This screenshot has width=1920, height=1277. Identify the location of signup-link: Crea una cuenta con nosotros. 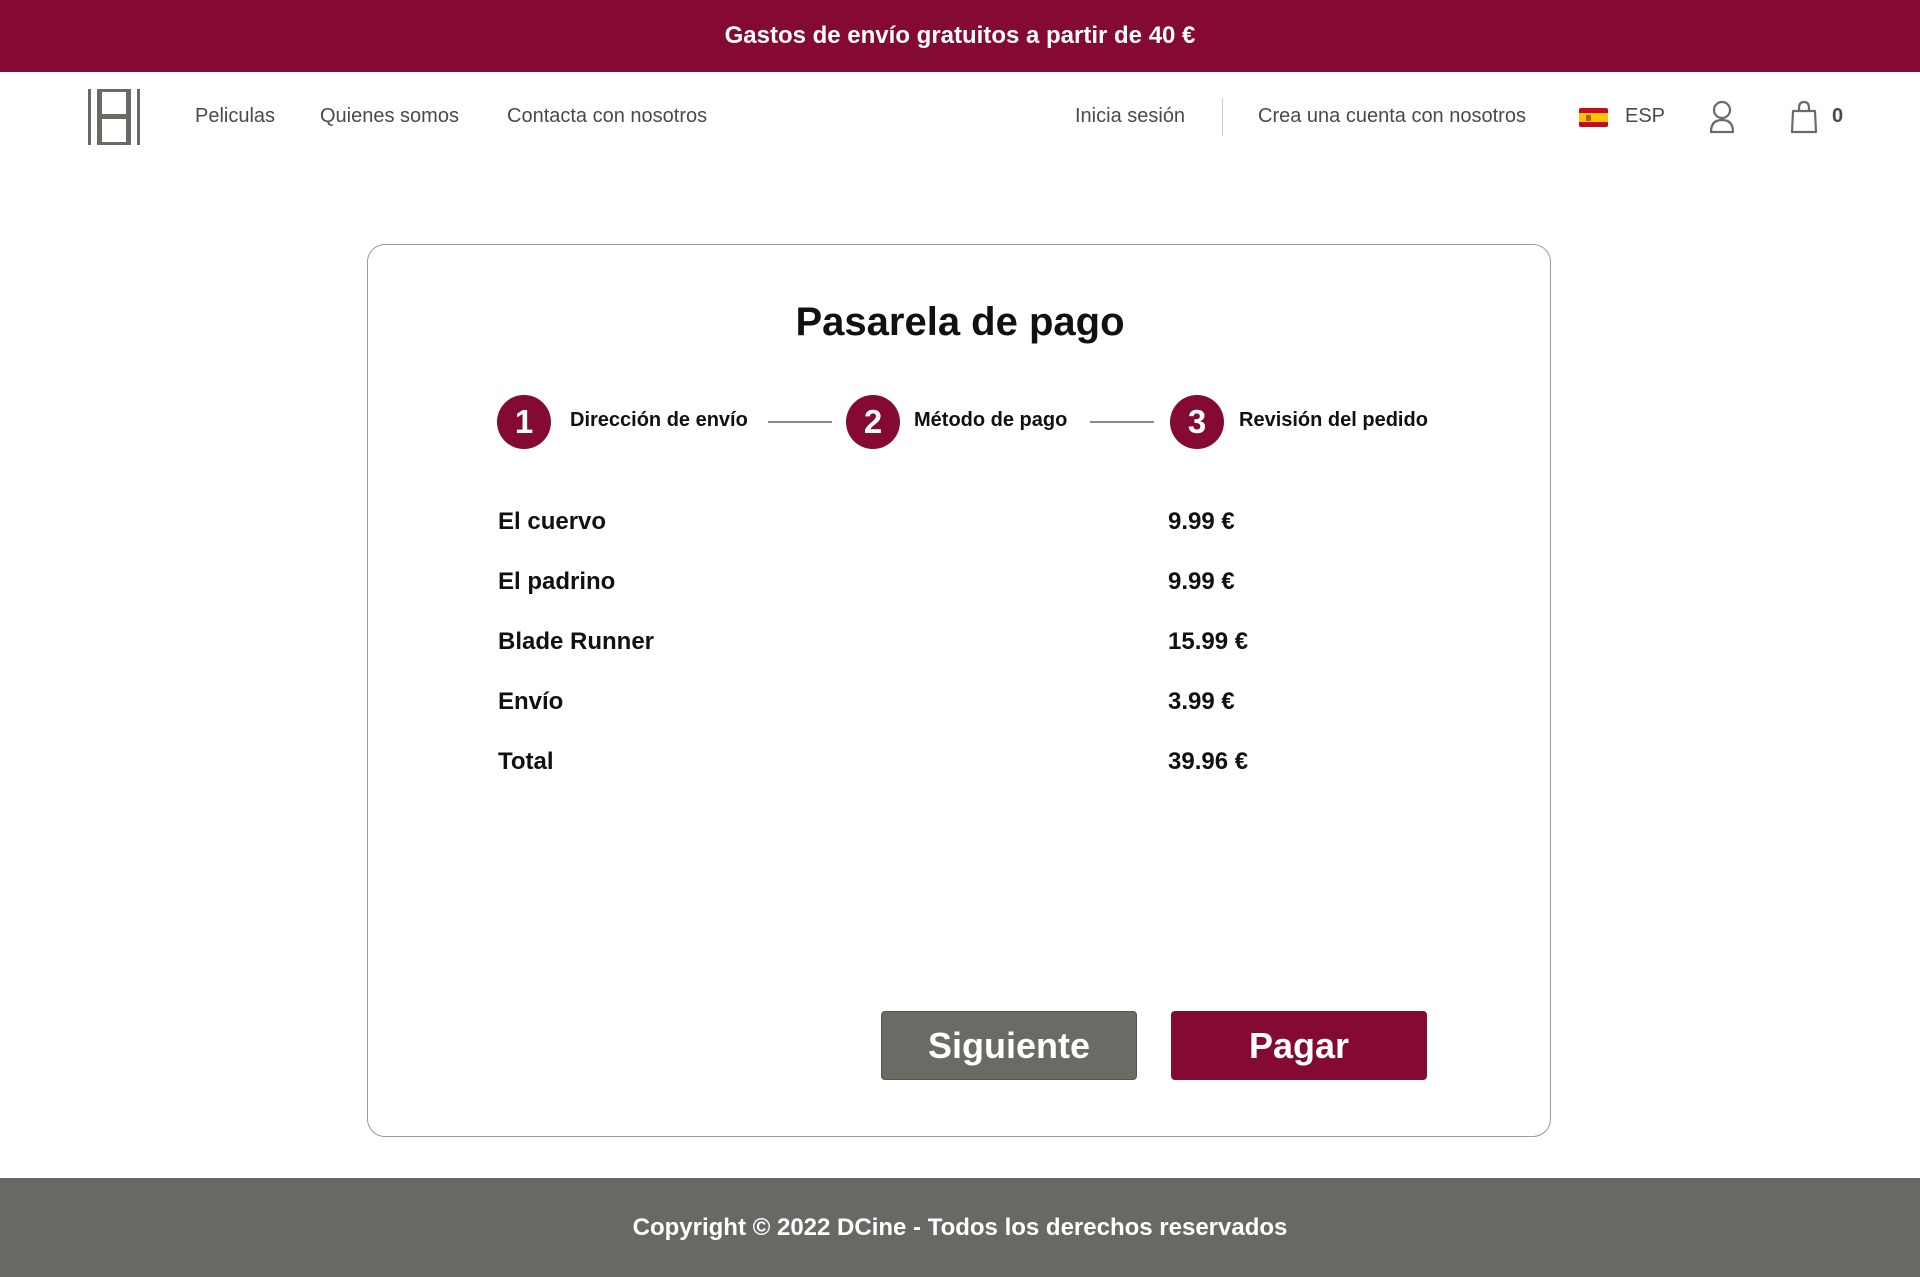
(1392, 116).